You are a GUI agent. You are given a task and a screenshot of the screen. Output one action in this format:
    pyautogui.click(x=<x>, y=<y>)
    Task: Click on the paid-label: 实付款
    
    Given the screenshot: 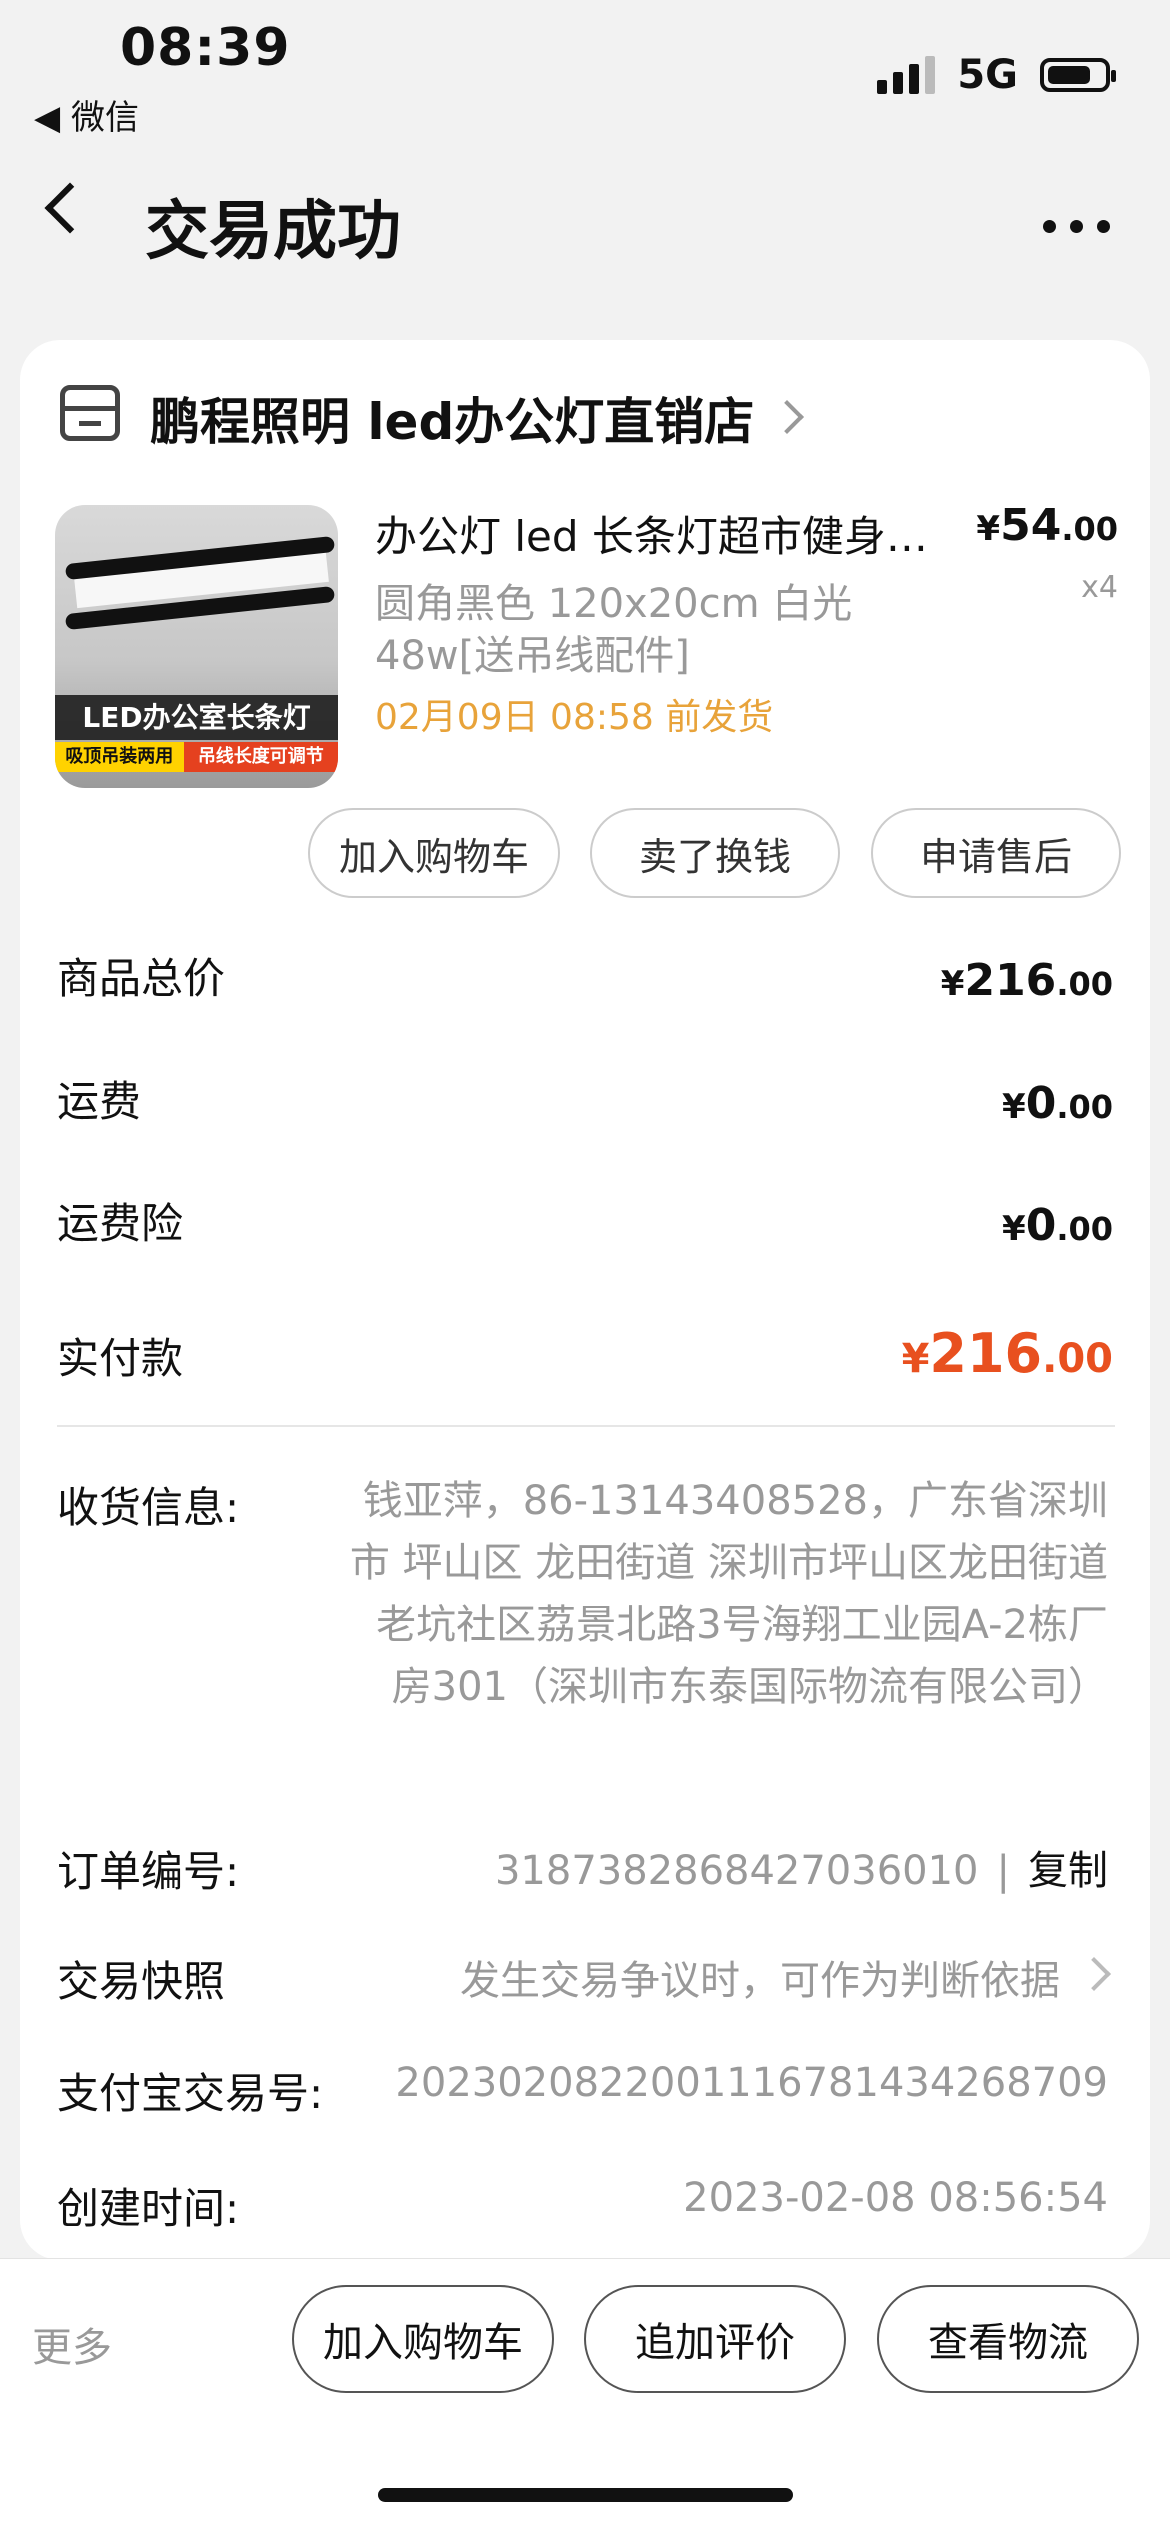 What is the action you would take?
    pyautogui.click(x=120, y=1358)
    